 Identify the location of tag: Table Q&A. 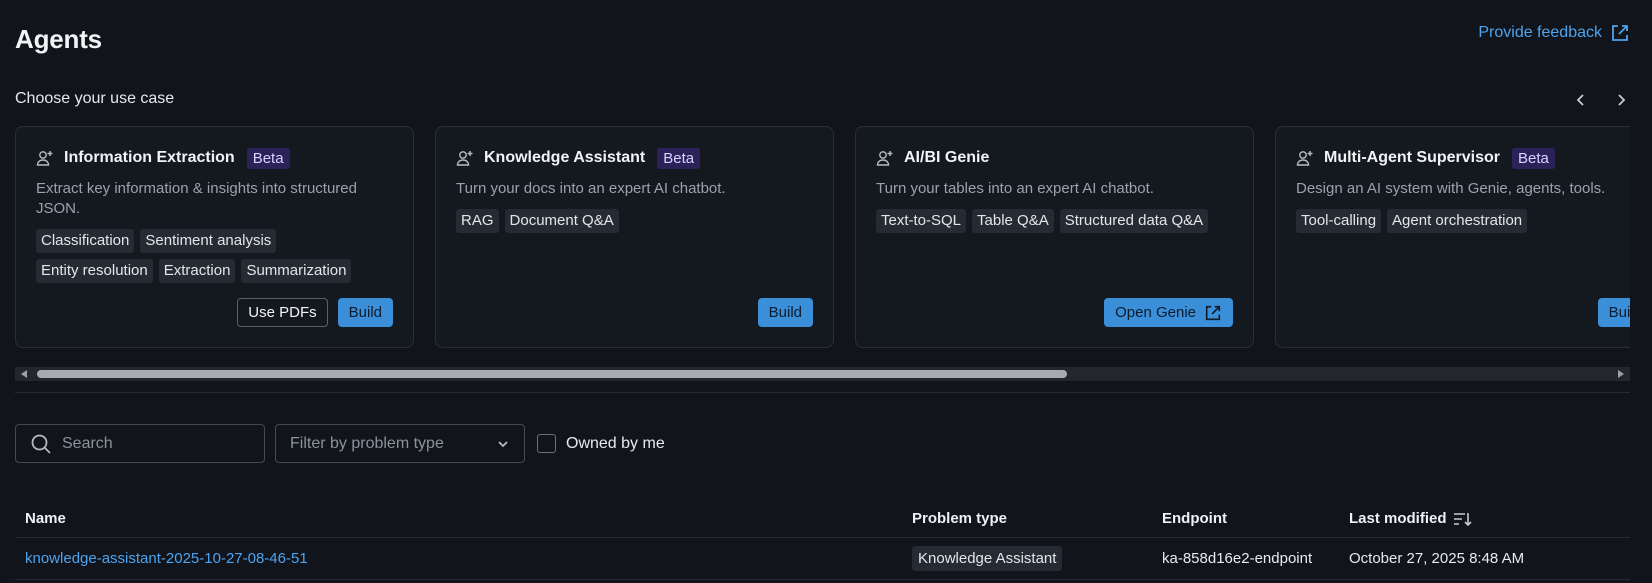
(1013, 221).